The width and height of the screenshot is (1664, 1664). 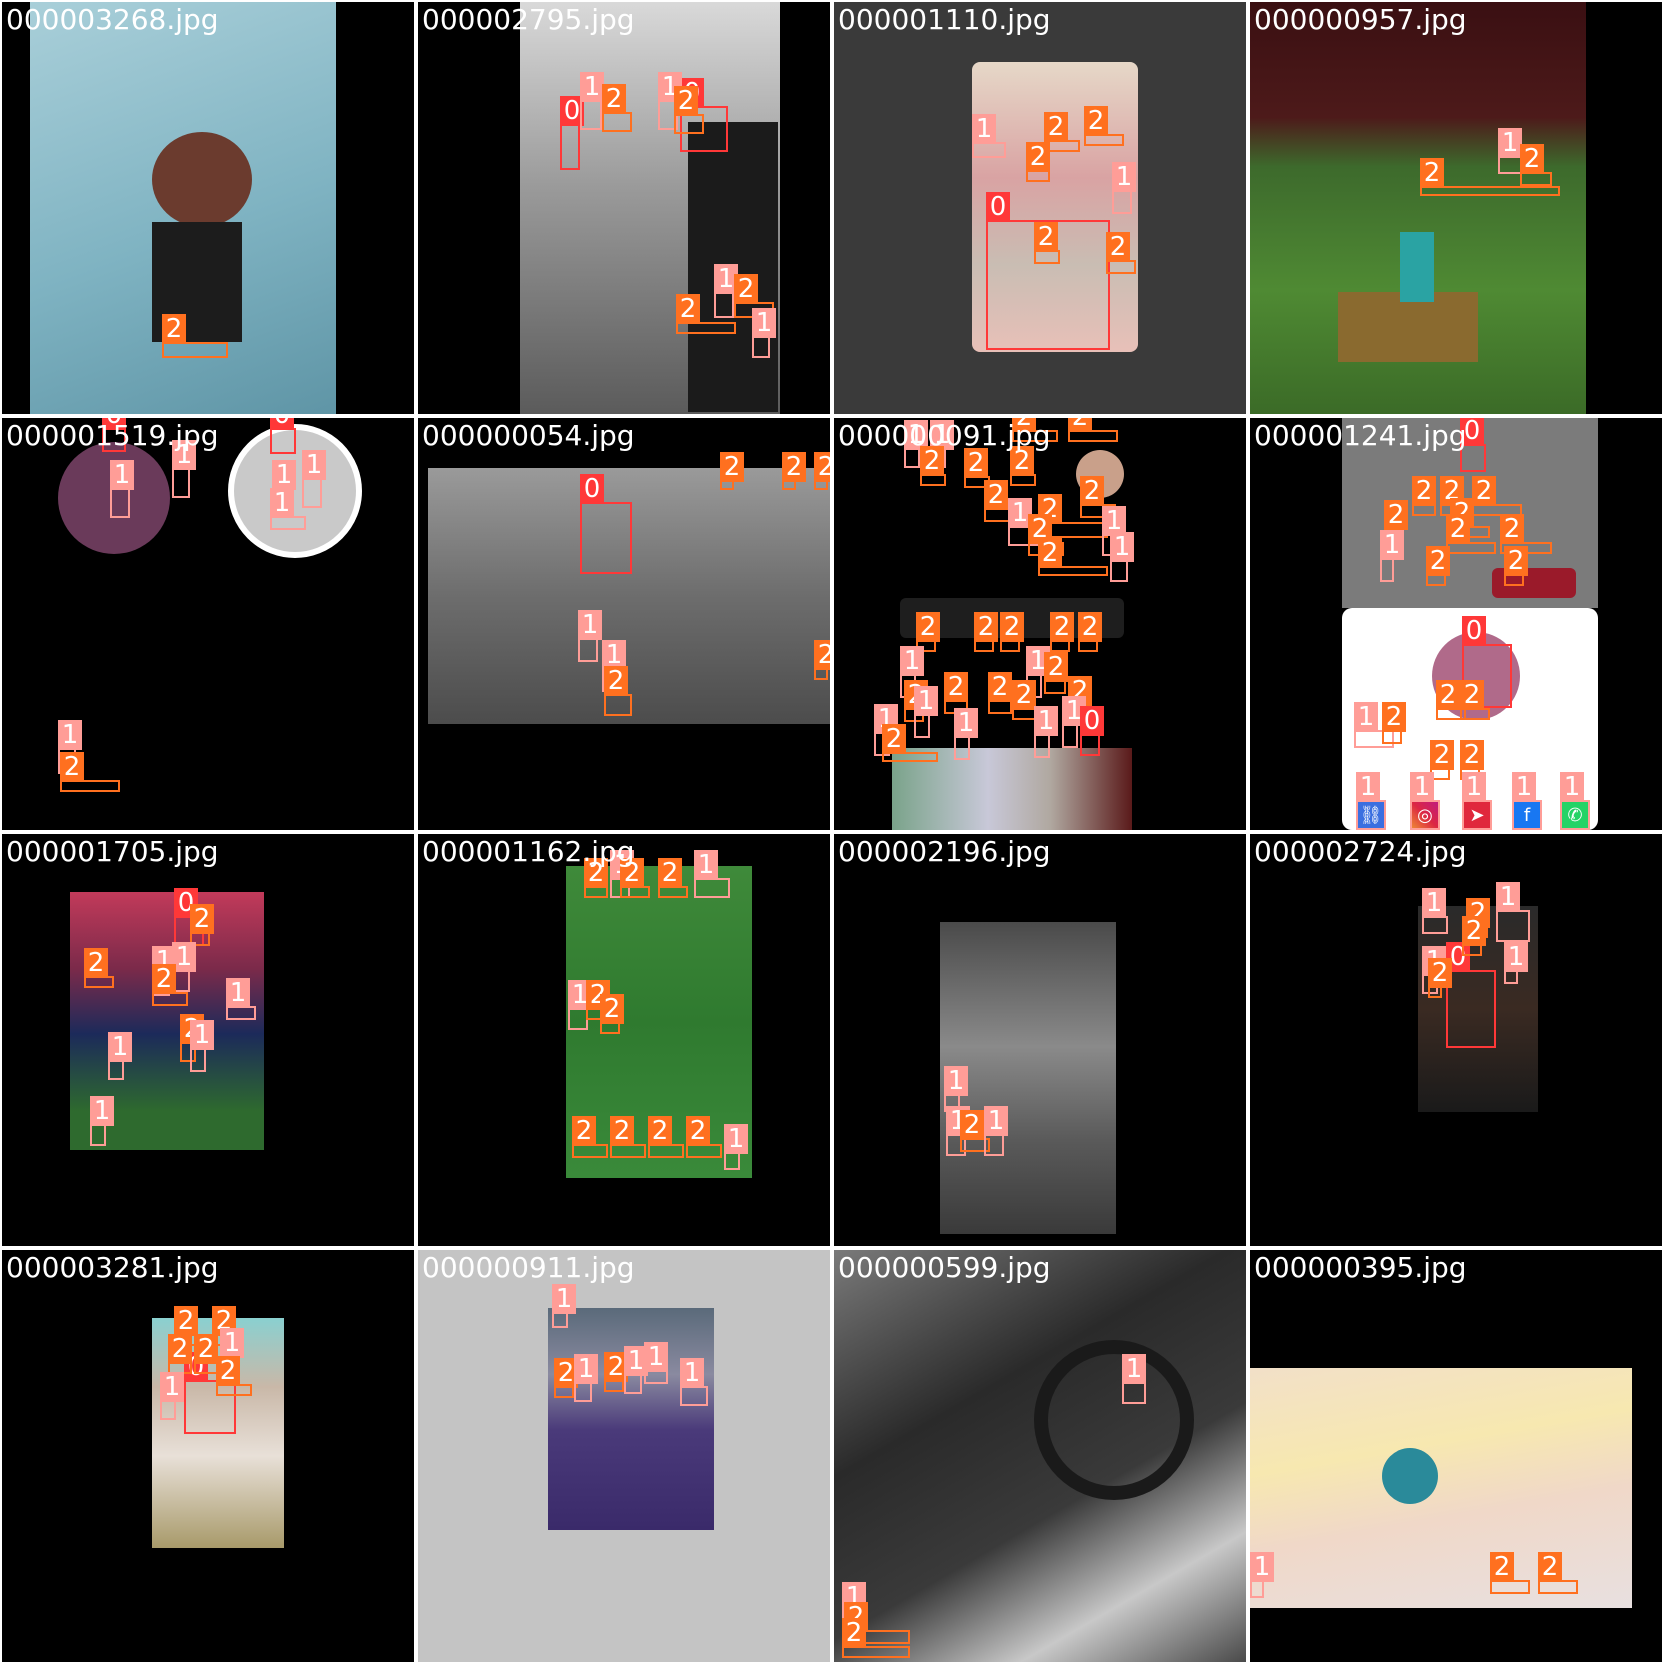 I want to click on tile-6: 0 1 1 2 2 2 2 2 000000054.jpg, so click(x=624, y=624).